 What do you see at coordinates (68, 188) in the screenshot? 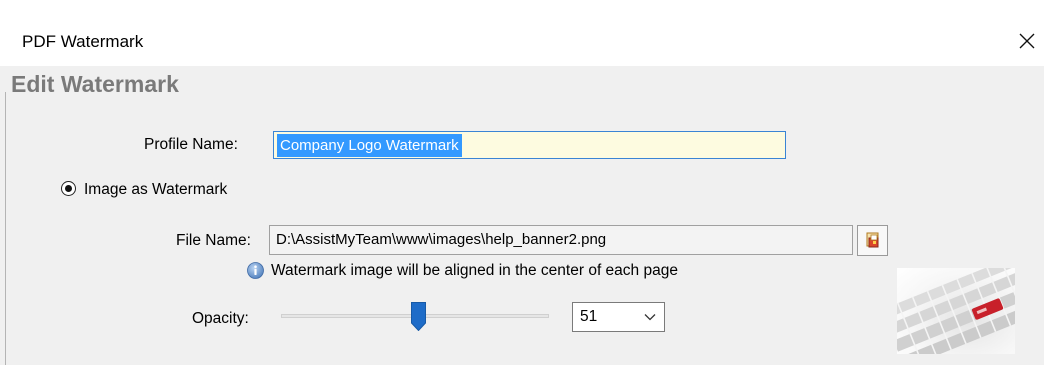
I see `image-watermark-radio` at bounding box center [68, 188].